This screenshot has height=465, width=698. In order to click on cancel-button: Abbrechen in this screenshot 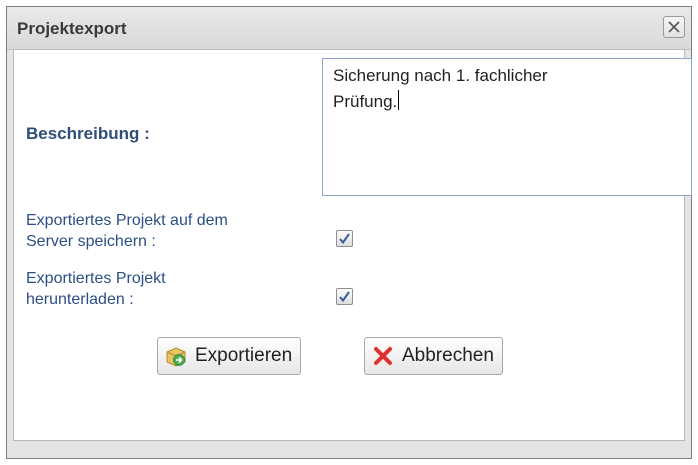, I will do `click(433, 356)`.